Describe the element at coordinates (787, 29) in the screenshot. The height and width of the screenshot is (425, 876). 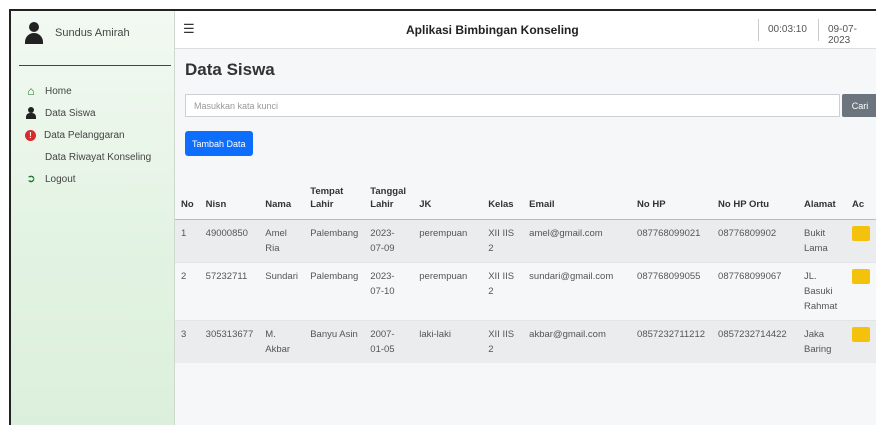
I see `clock: 00:03:10` at that location.